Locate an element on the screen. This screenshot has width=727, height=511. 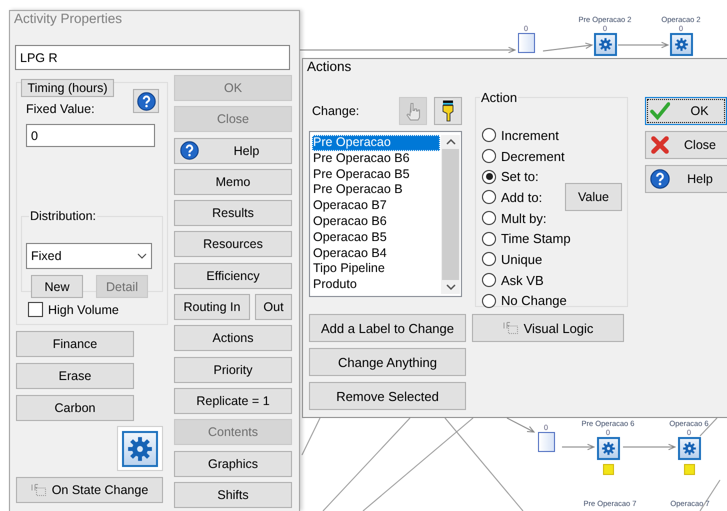
chevron-icon is located at coordinates (142, 256).